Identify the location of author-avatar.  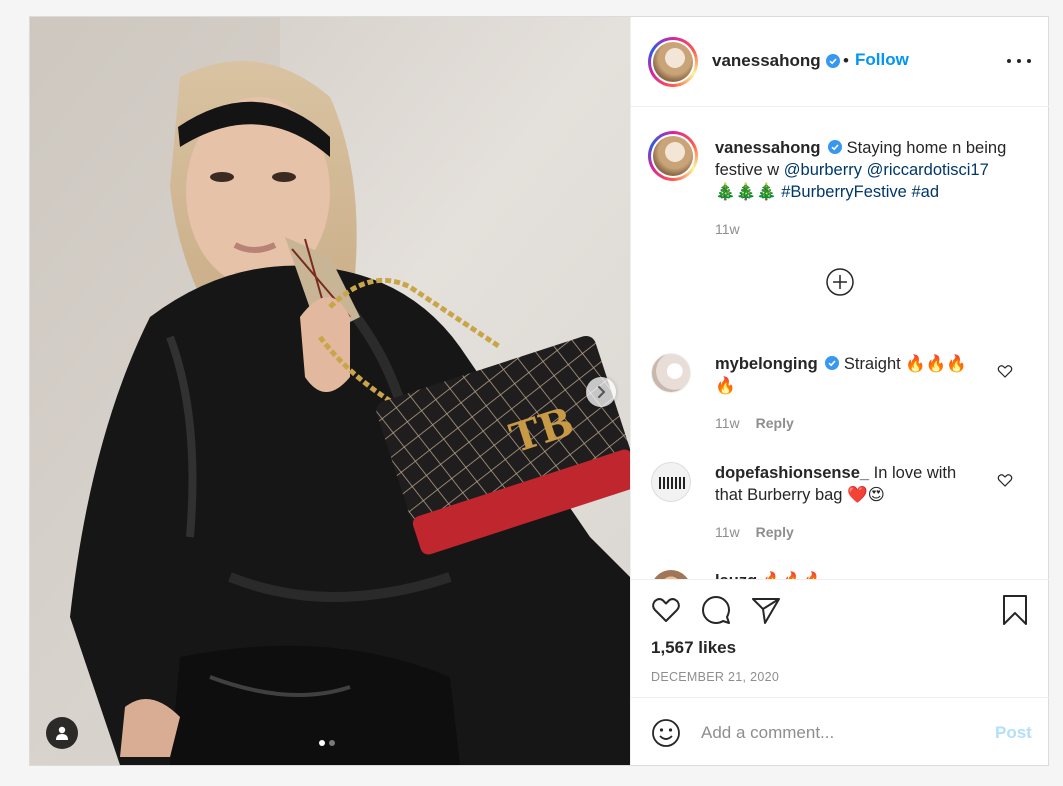
(673, 62).